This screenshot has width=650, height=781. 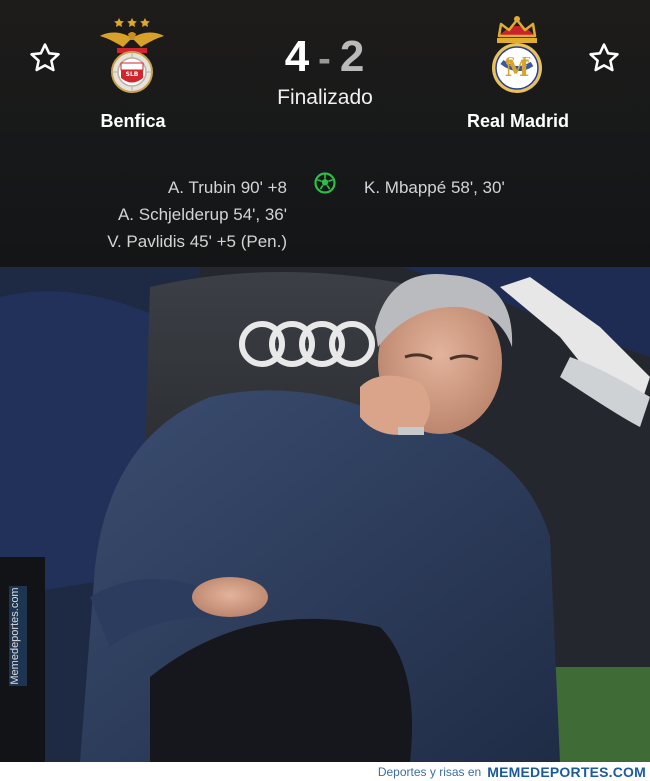 What do you see at coordinates (202, 214) in the screenshot?
I see `home-scorer-item: A. Schjelderup 54', 36'` at bounding box center [202, 214].